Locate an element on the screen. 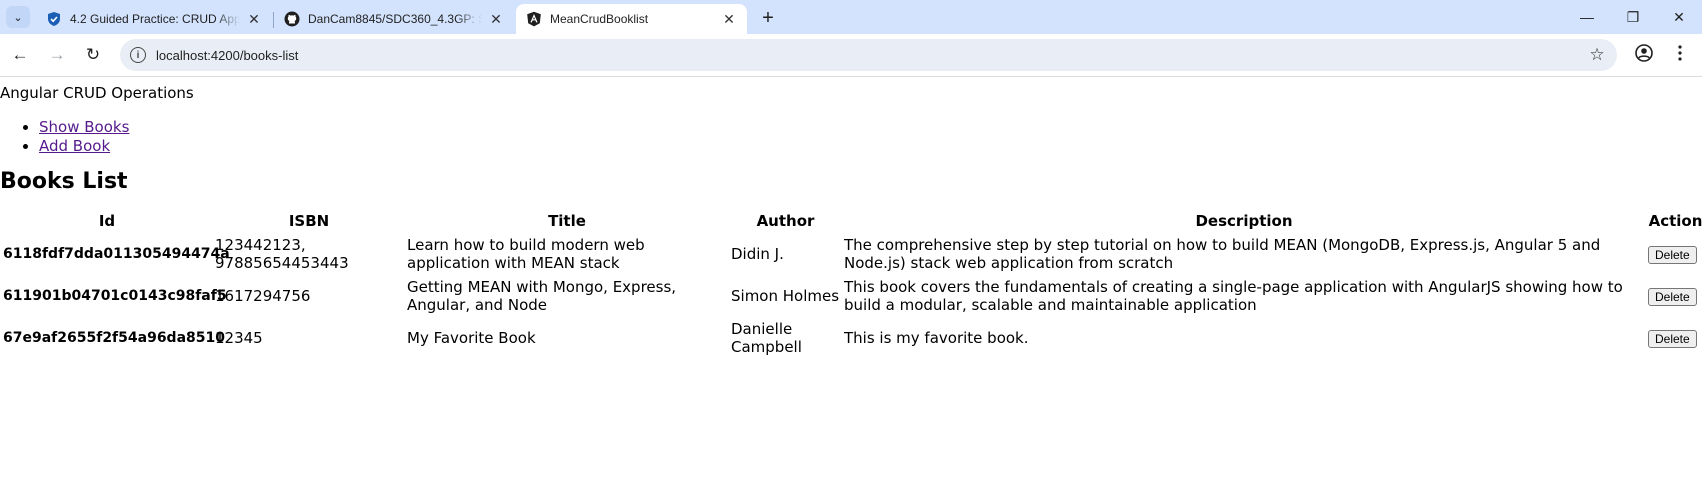 Image resolution: width=1702 pixels, height=503 pixels. shield-check-icon is located at coordinates (54, 19).